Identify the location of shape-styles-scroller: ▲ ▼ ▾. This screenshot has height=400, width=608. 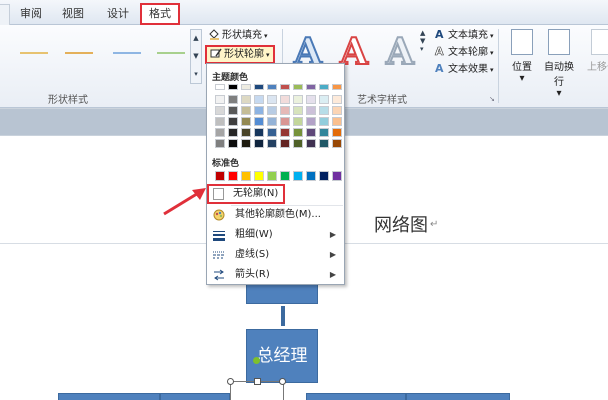
(196, 56).